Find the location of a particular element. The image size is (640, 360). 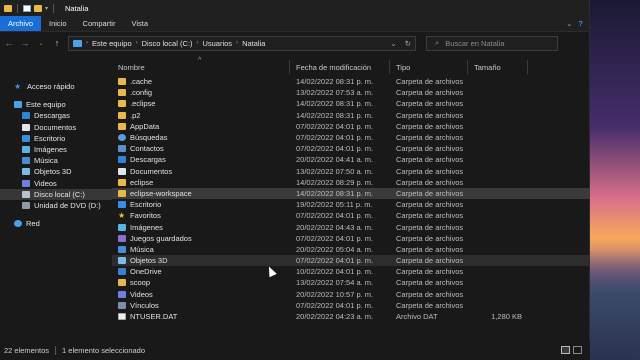

file-name-cell: Descargas is located at coordinates (201, 159).